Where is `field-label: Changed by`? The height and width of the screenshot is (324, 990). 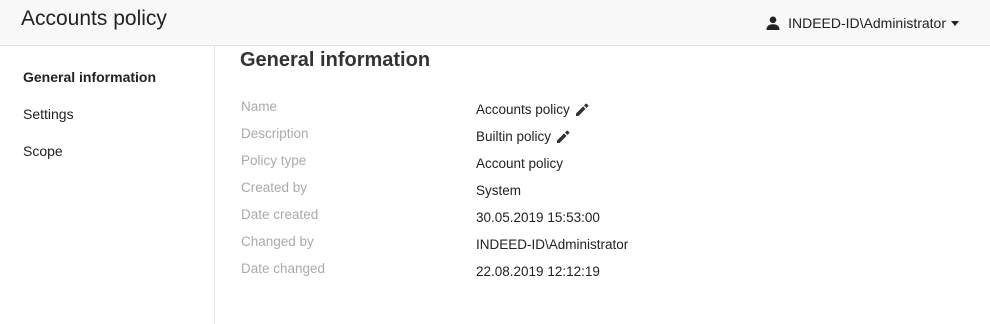
field-label: Changed by is located at coordinates (277, 241).